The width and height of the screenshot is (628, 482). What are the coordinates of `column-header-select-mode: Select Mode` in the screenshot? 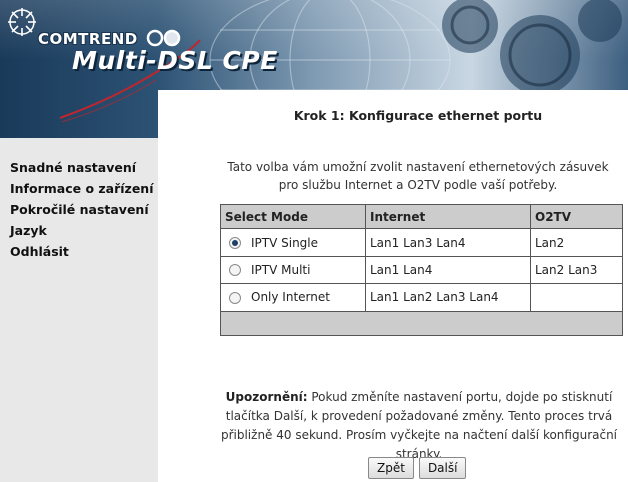 It's located at (293, 216).